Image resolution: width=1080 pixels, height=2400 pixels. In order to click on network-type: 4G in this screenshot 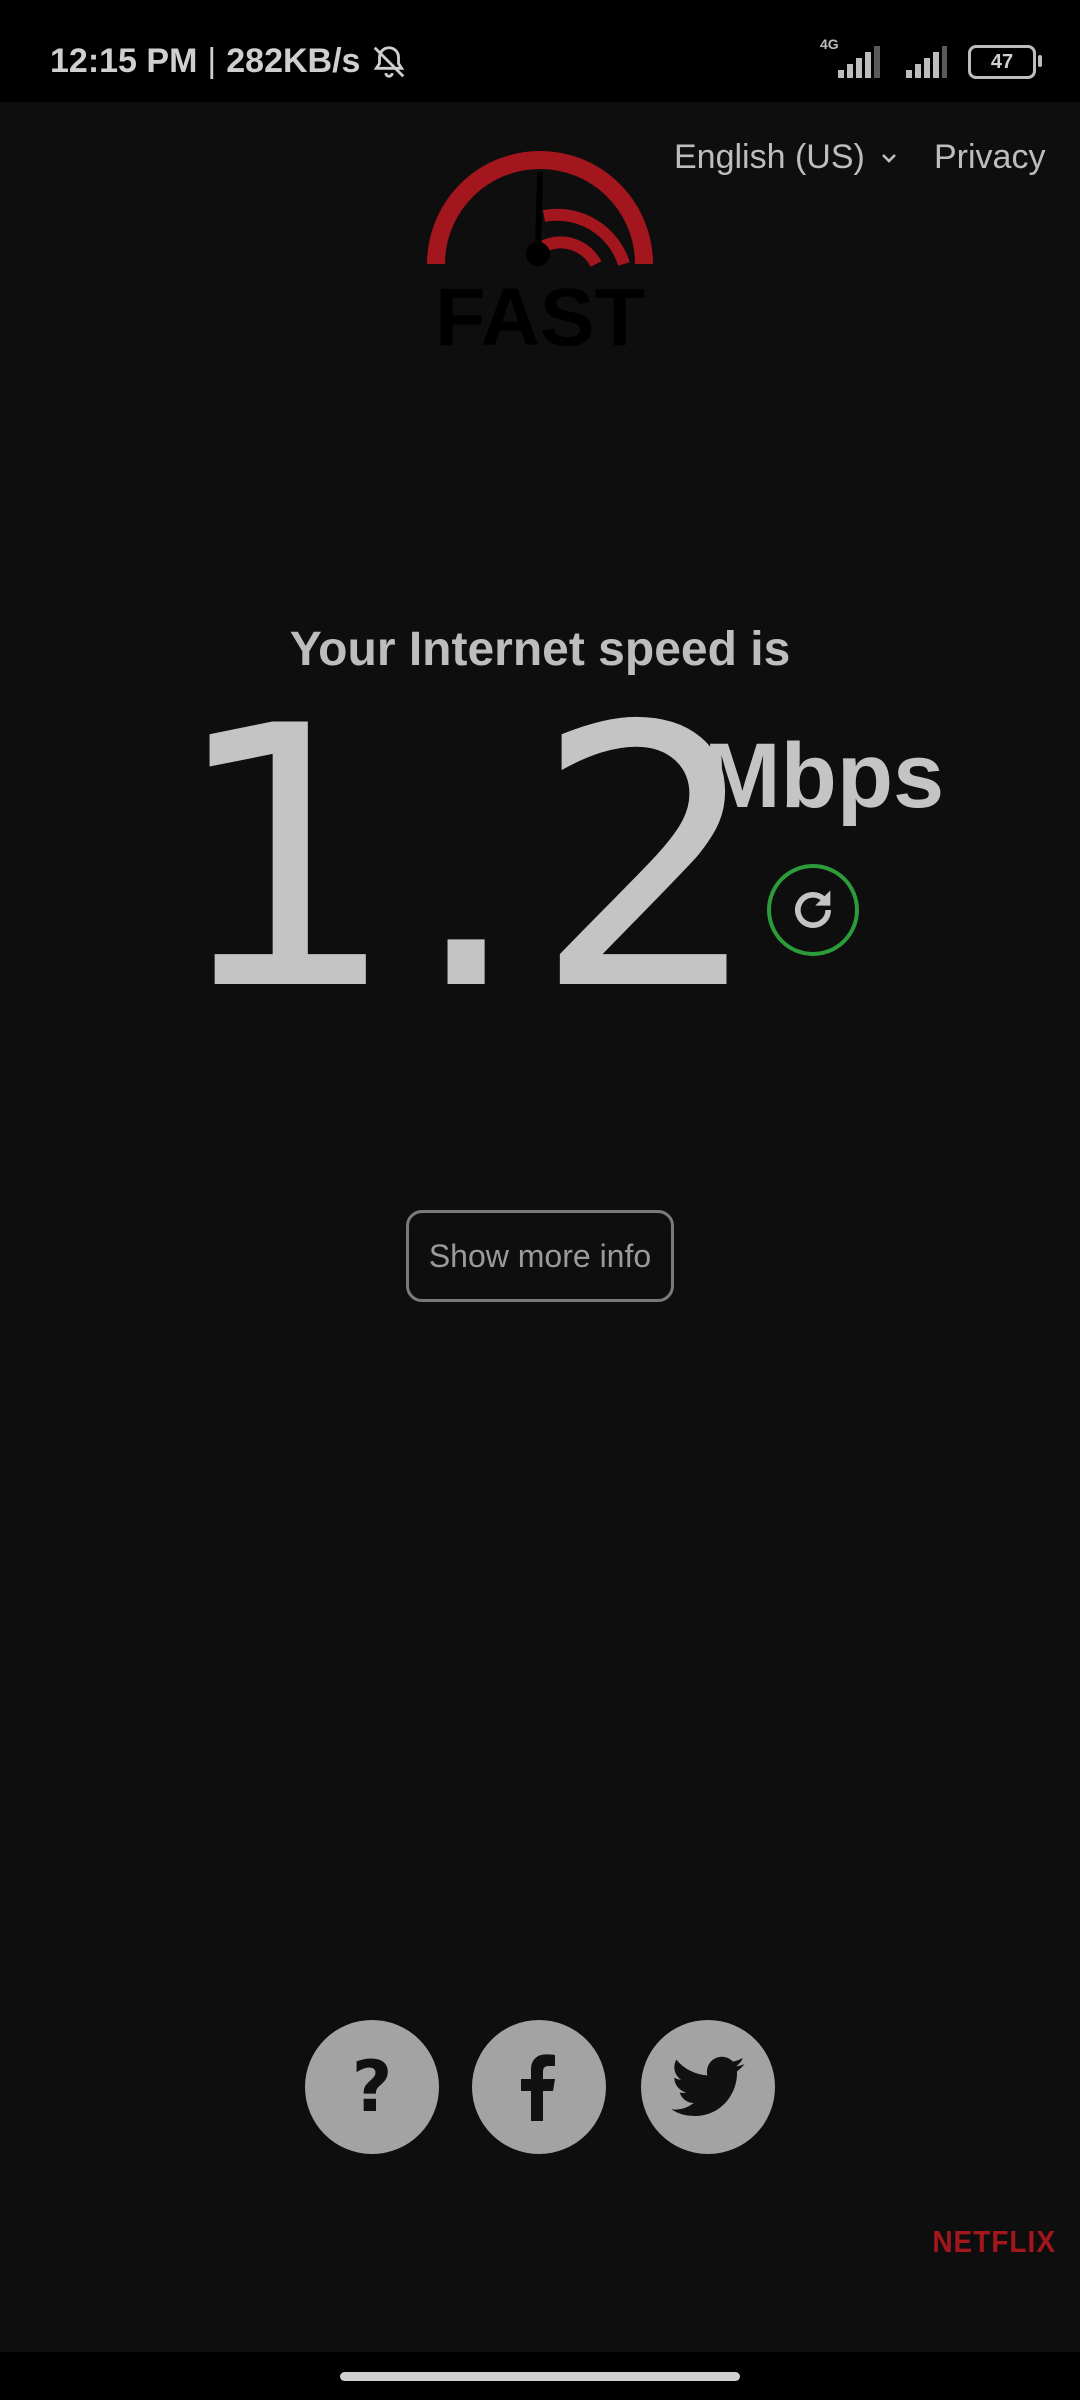, I will do `click(829, 44)`.